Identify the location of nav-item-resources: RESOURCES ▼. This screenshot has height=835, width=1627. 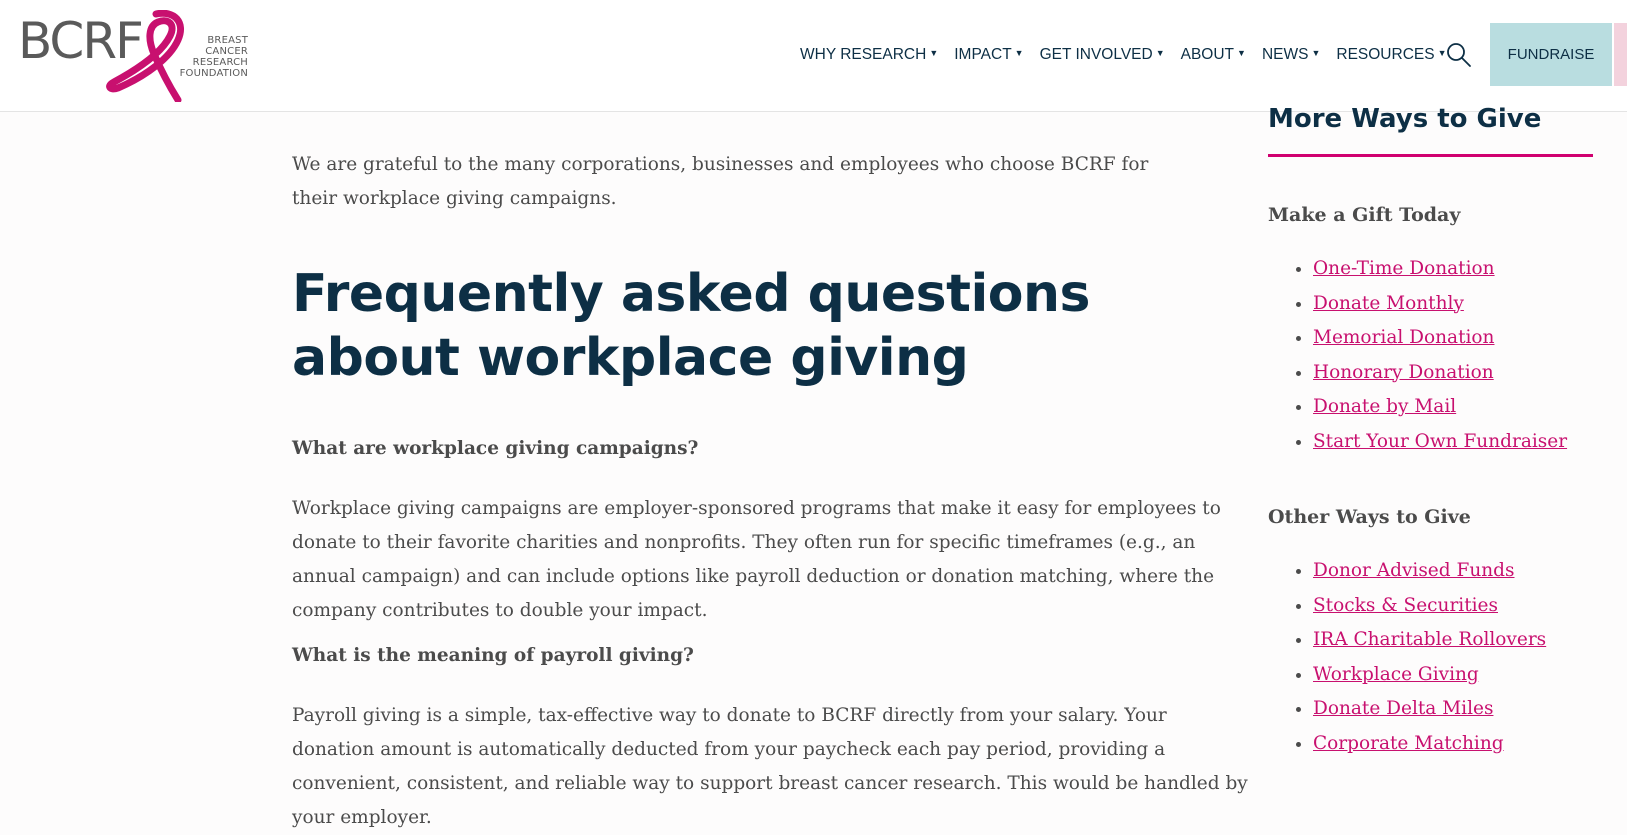
(1391, 55).